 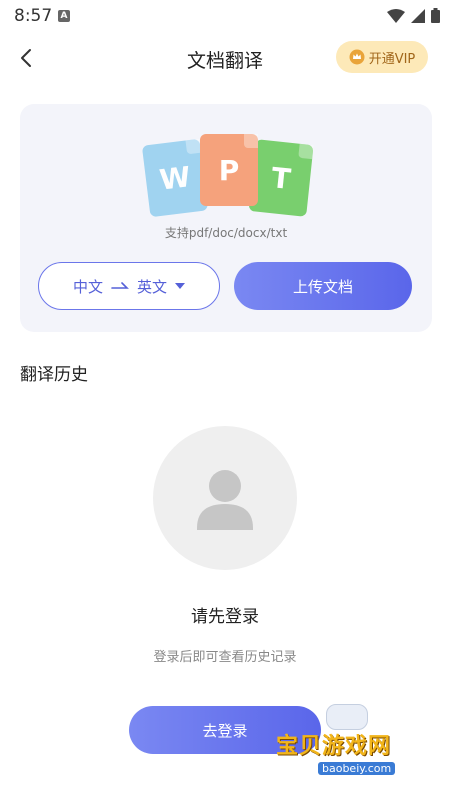 I want to click on login-prompt-title: 请先登录, so click(x=225, y=617).